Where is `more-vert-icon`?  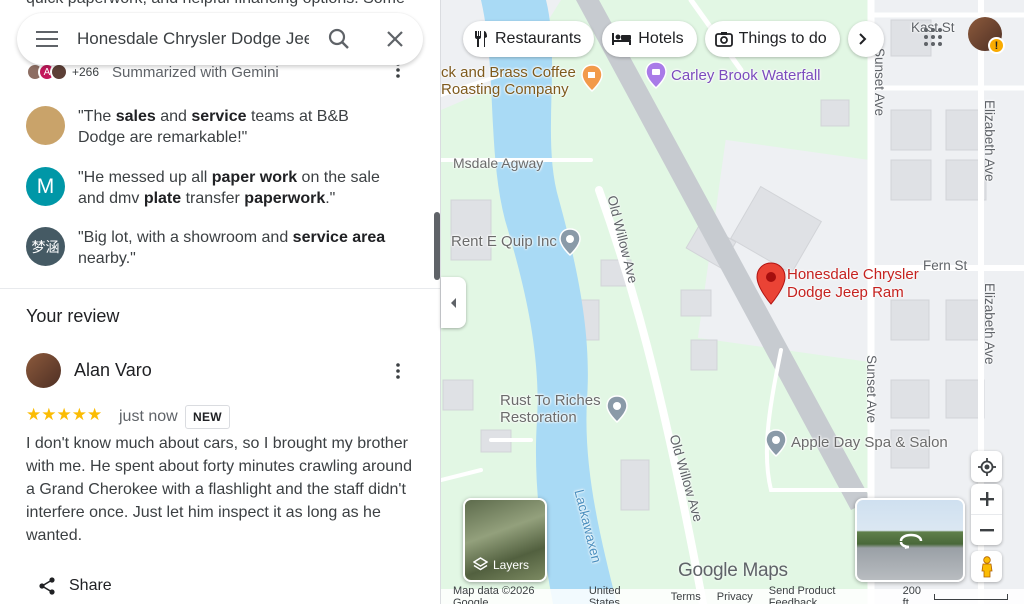
more-vert-icon is located at coordinates (398, 371).